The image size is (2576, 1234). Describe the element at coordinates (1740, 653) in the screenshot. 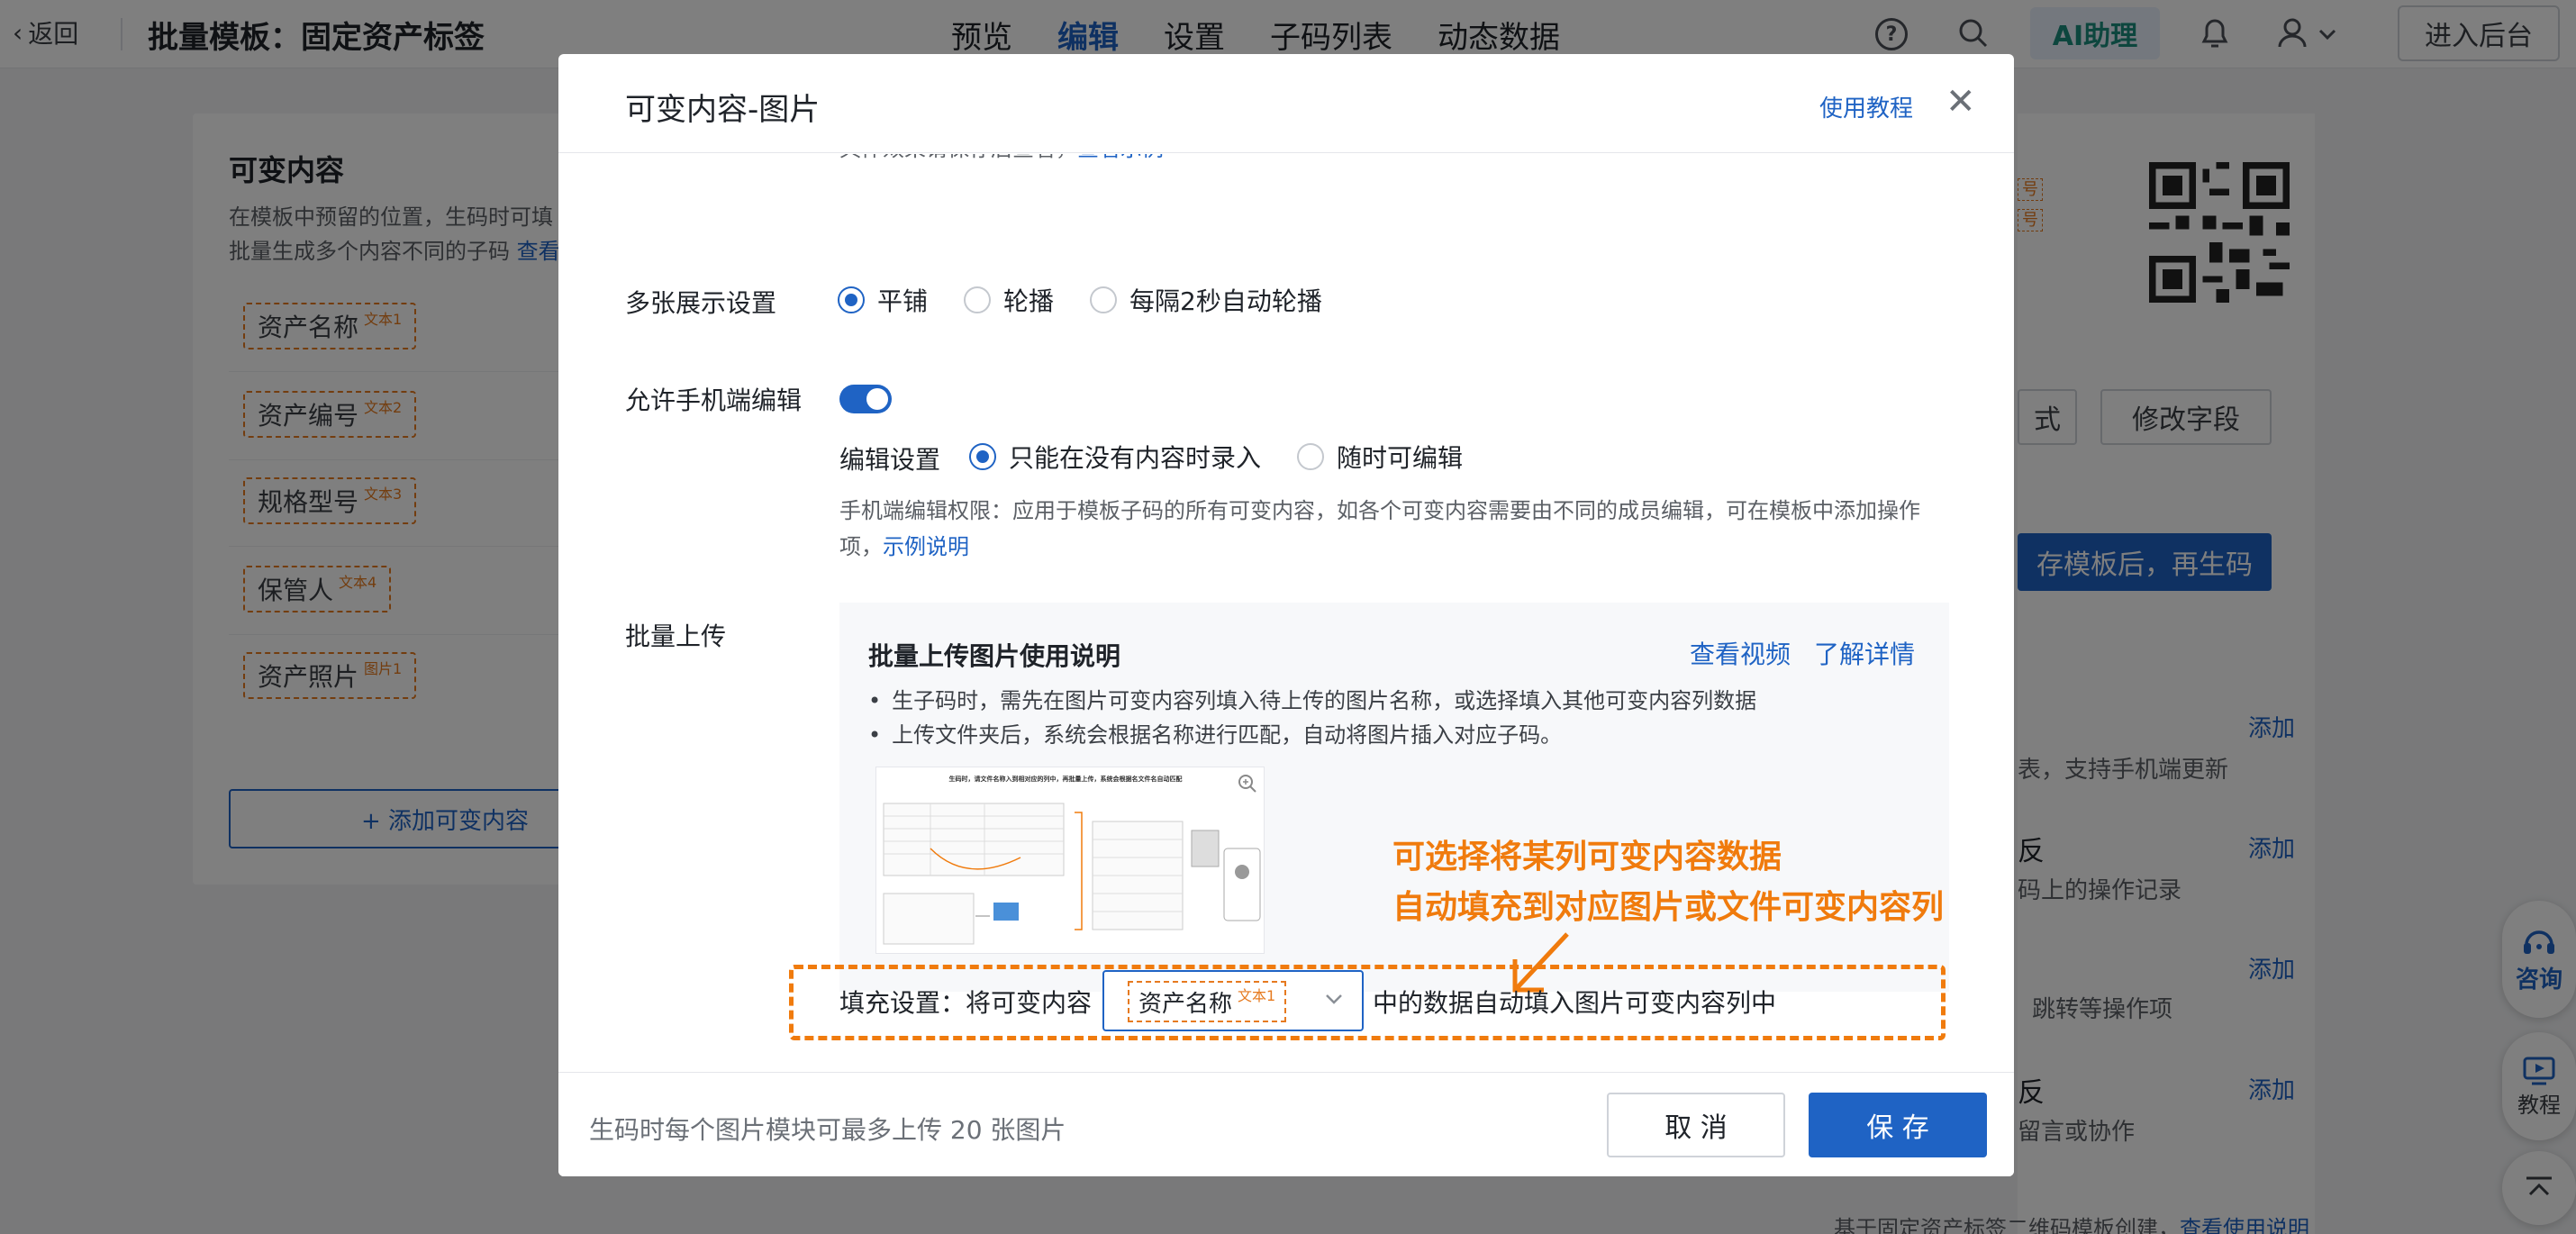

I see `view-video-link: 查看视频` at that location.